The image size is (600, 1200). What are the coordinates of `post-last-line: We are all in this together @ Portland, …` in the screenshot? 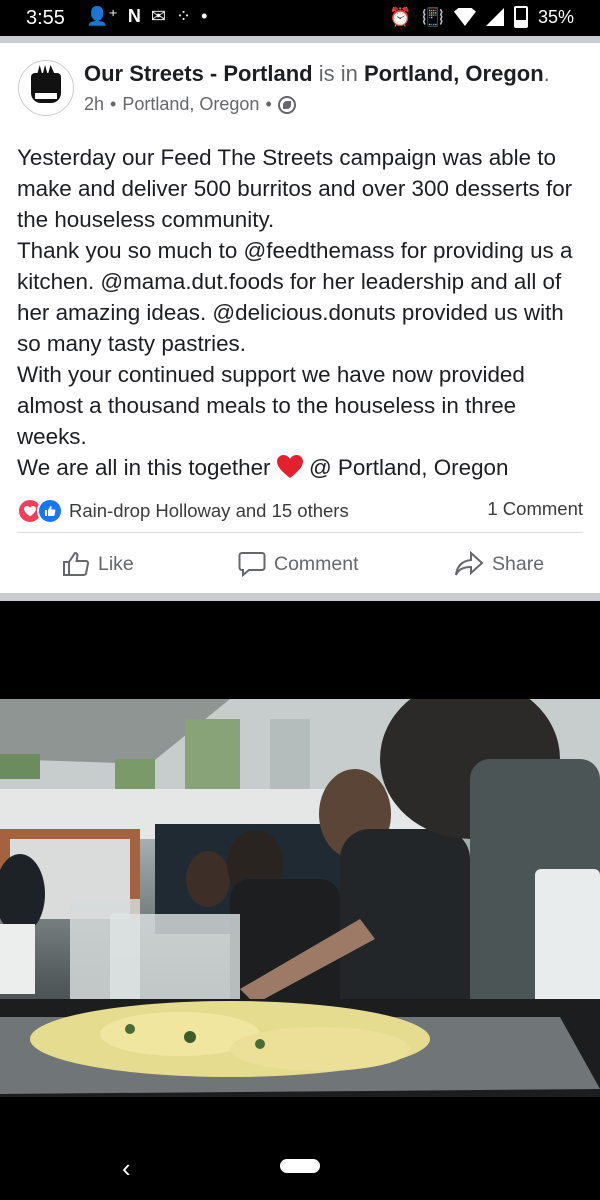 It's located at (302, 467).